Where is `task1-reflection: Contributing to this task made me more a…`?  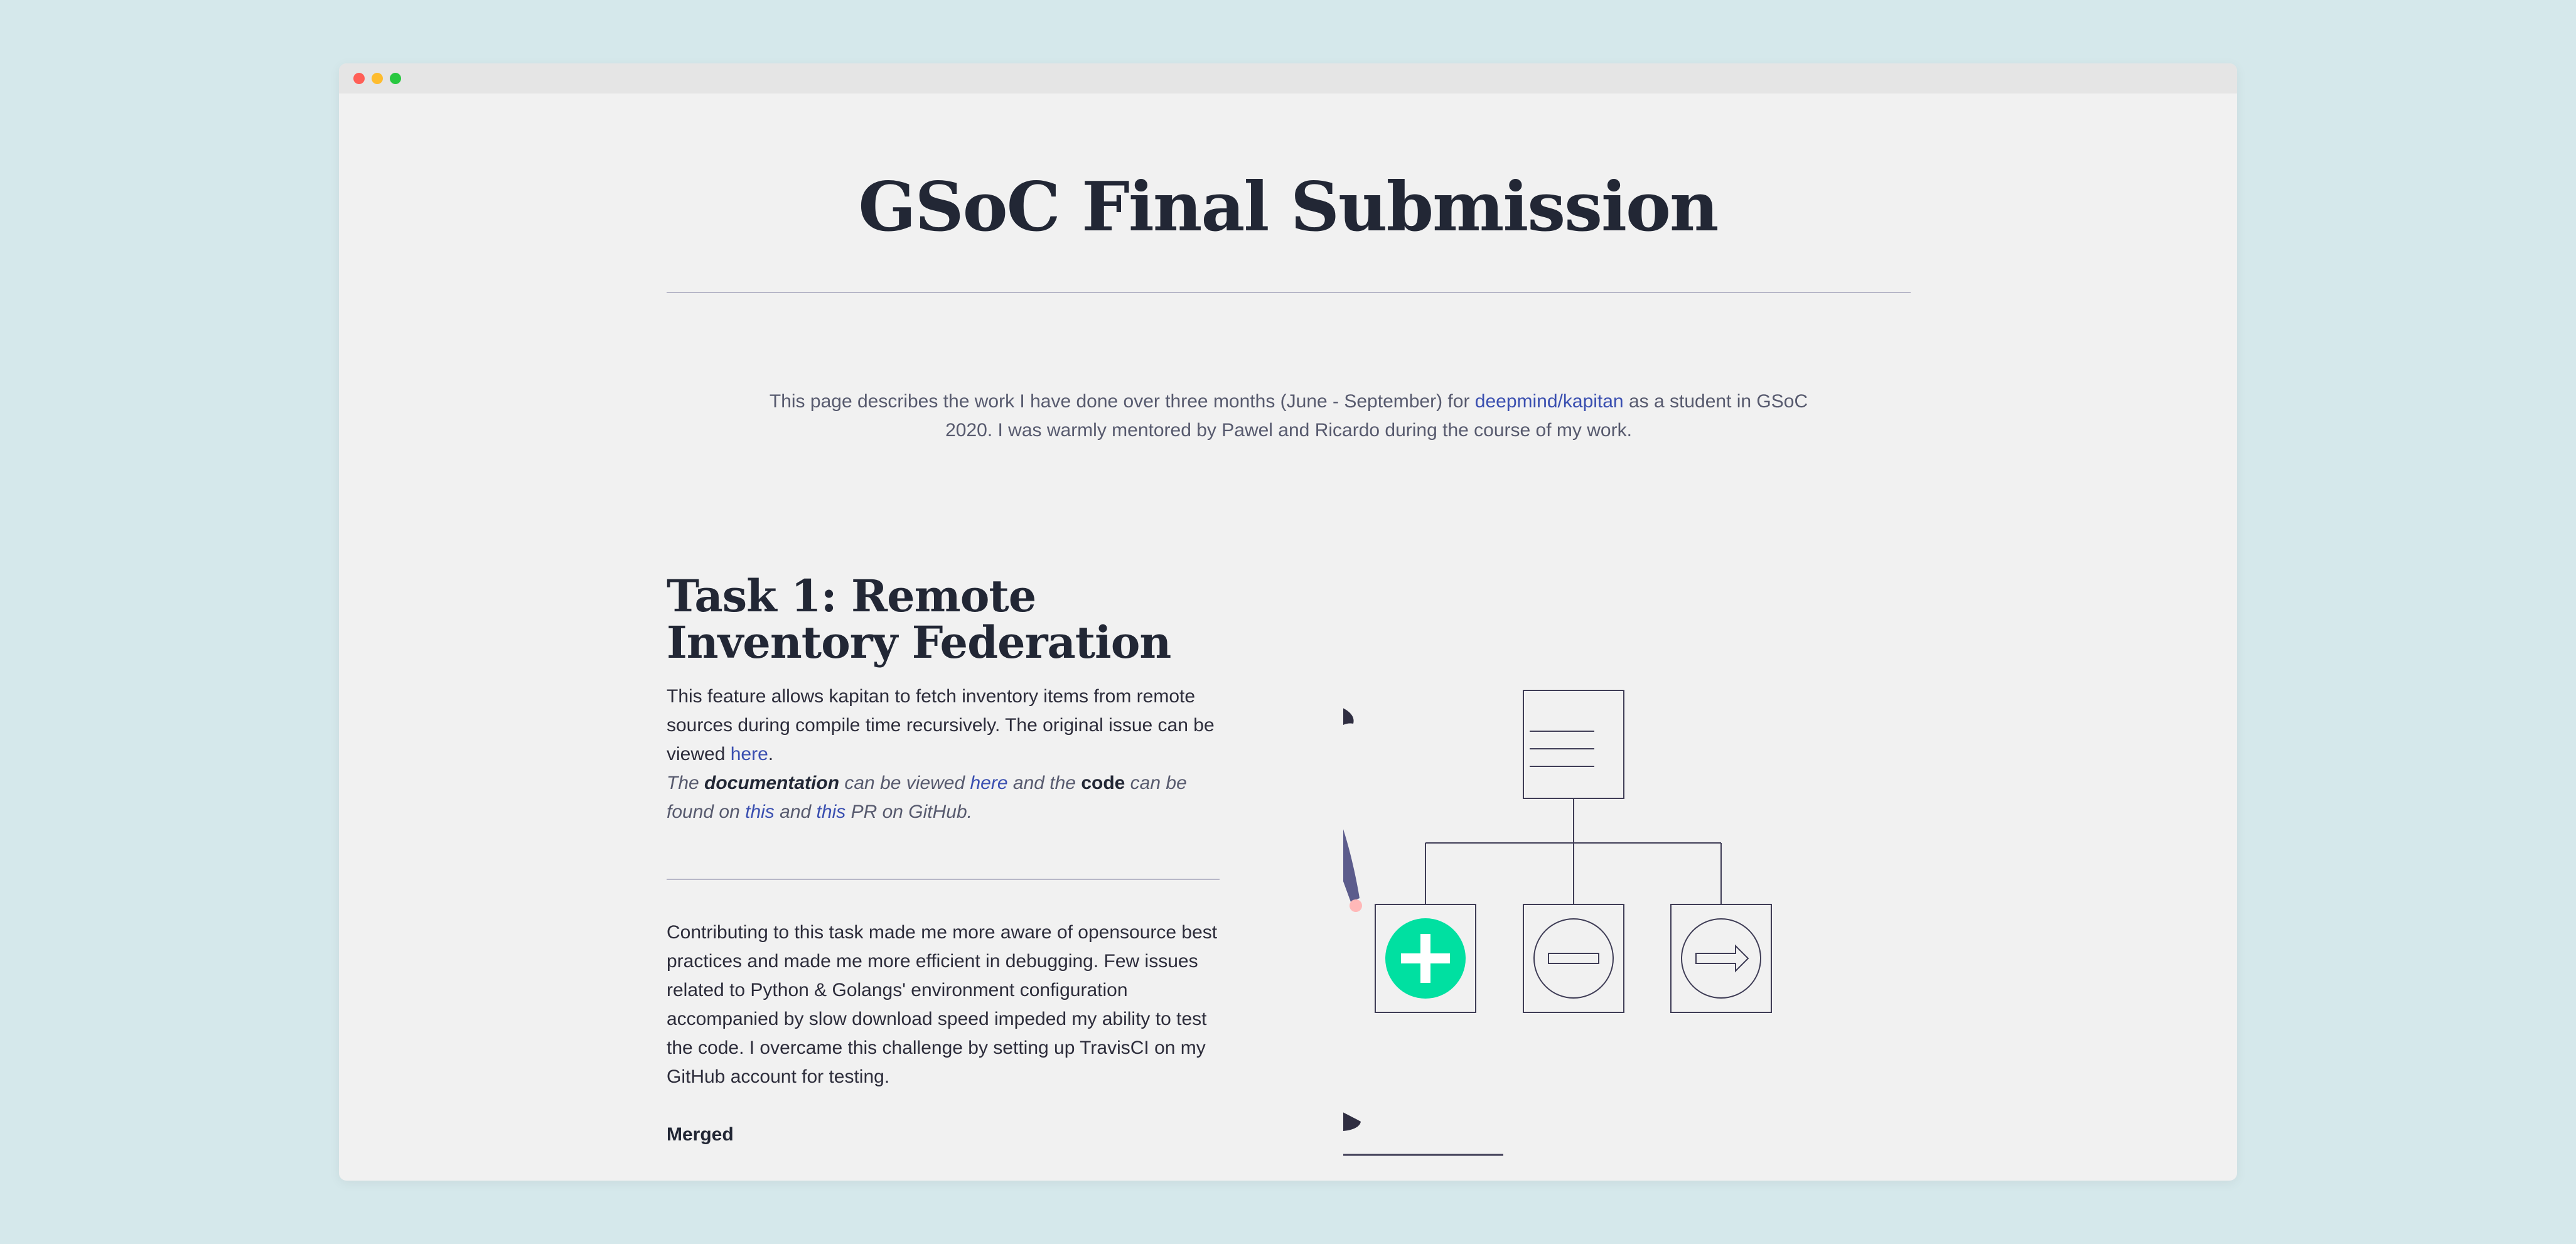
task1-reflection: Contributing to this task made me more a… is located at coordinates (942, 1004).